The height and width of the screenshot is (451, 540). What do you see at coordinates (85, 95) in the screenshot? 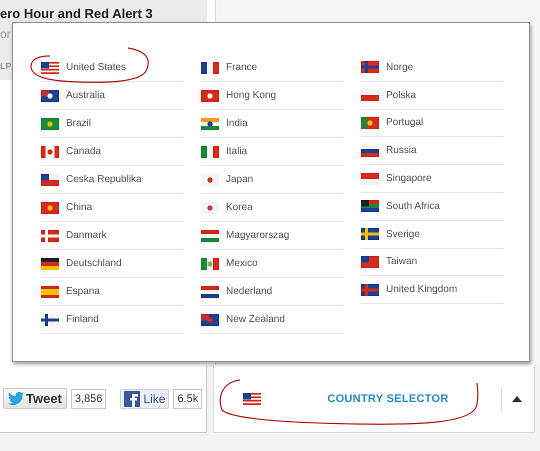
I see `country-link: Australia` at bounding box center [85, 95].